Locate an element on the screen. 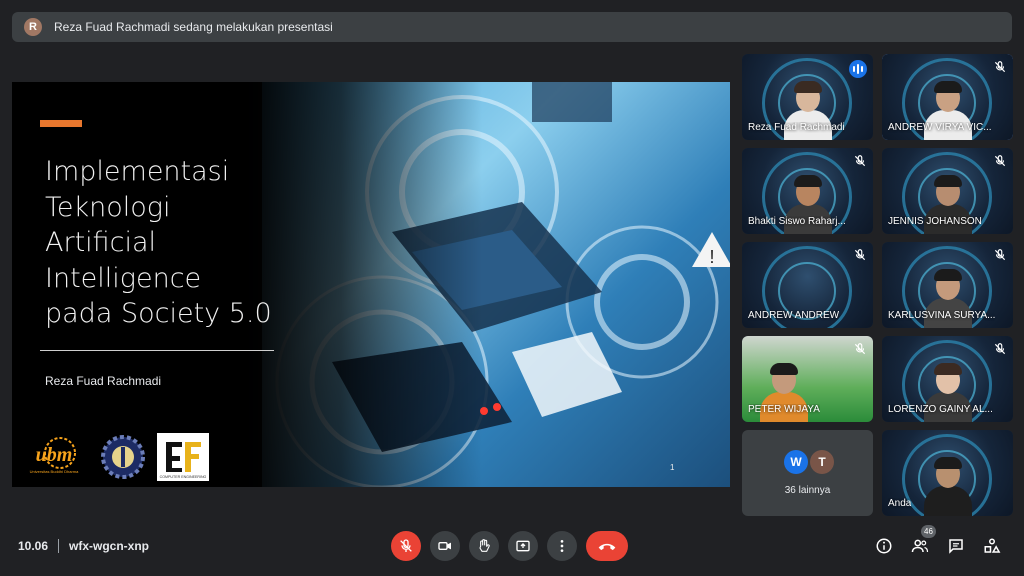  participant-tile: Reza Fuad Rachmadi is located at coordinates (807, 97).